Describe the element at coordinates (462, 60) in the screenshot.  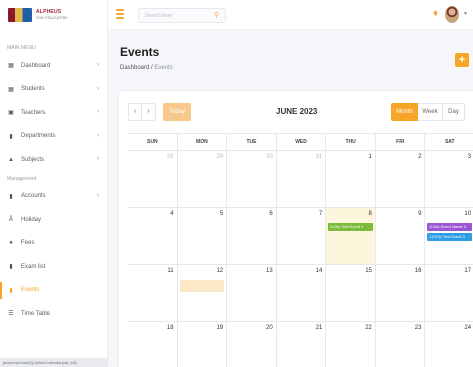
I see `add-event-button: +` at that location.